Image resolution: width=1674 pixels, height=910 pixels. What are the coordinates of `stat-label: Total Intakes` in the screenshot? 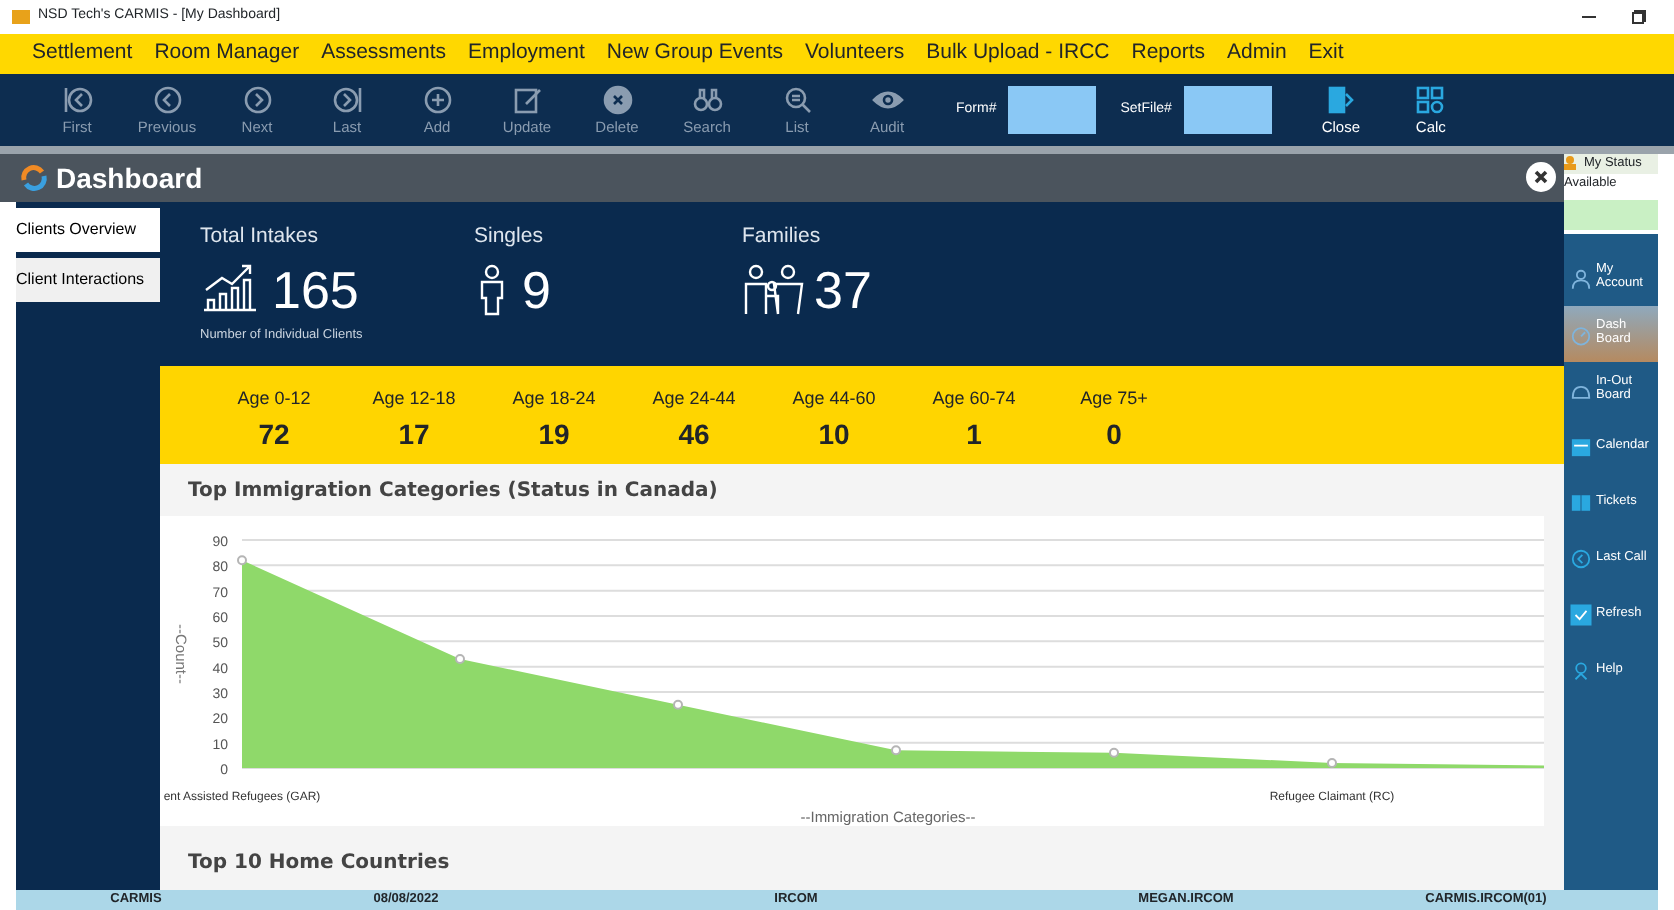 It's located at (260, 237).